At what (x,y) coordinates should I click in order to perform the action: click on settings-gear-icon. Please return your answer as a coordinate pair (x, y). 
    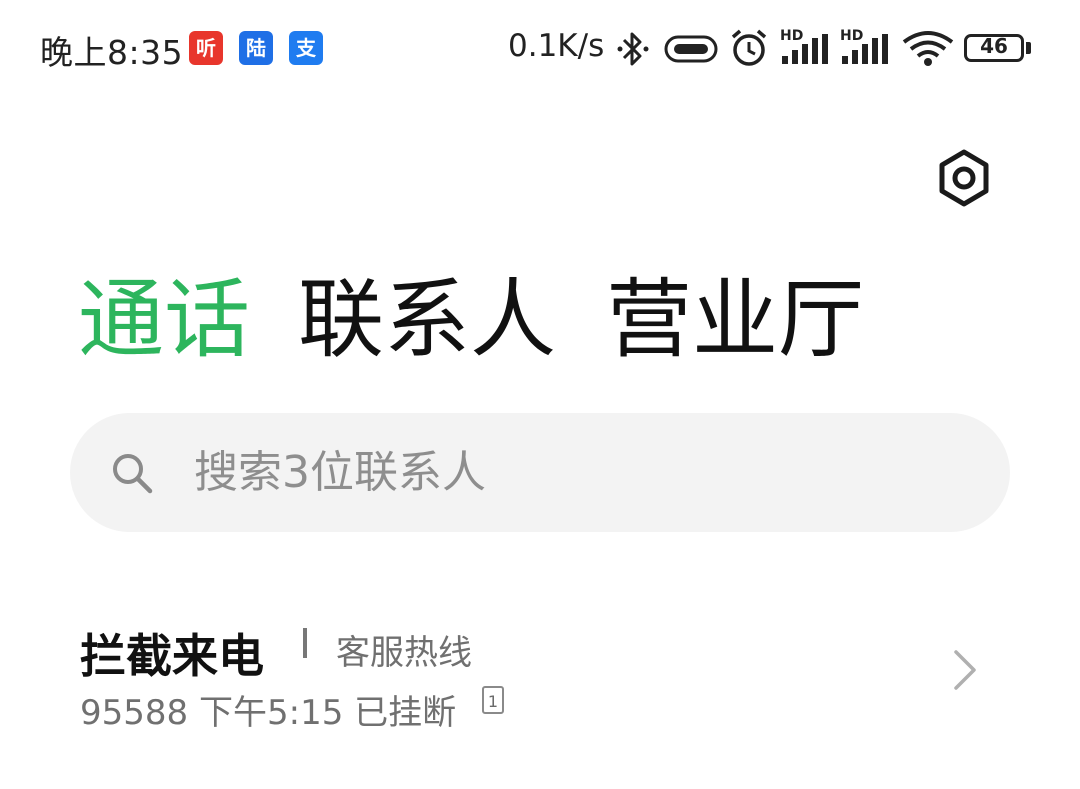
    Looking at the image, I should click on (964, 178).